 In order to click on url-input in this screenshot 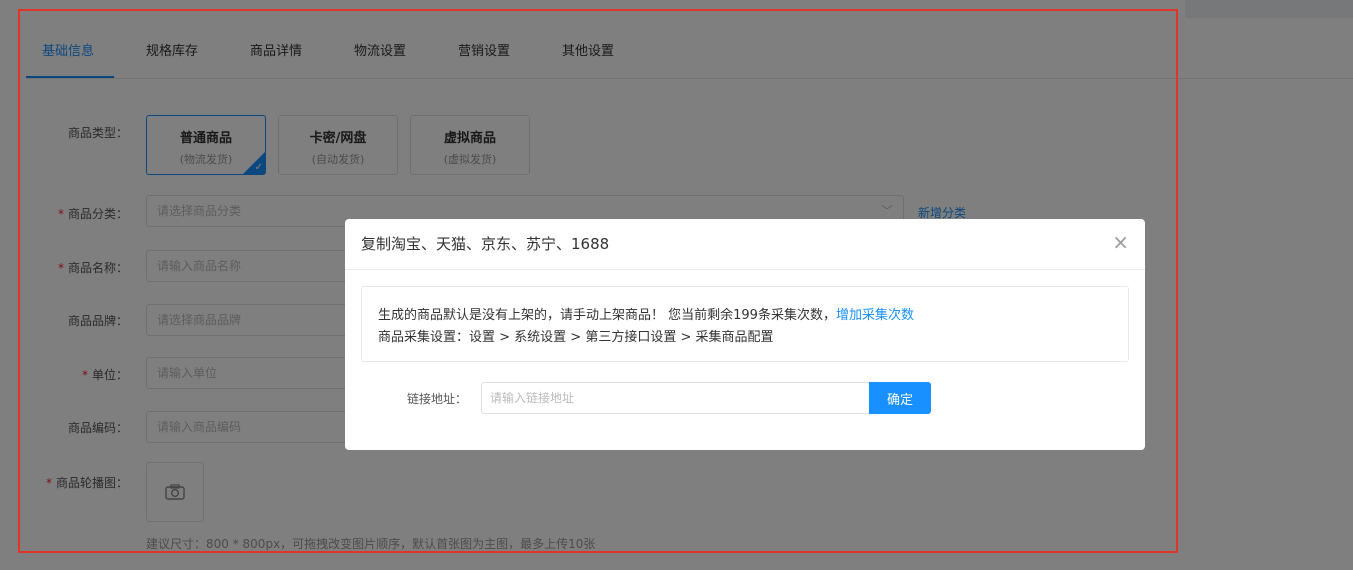, I will do `click(675, 398)`.